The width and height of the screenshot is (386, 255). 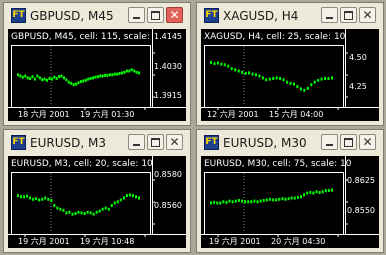 What do you see at coordinates (261, 16) in the screenshot?
I see `window-title: XAGUSD, H4` at bounding box center [261, 16].